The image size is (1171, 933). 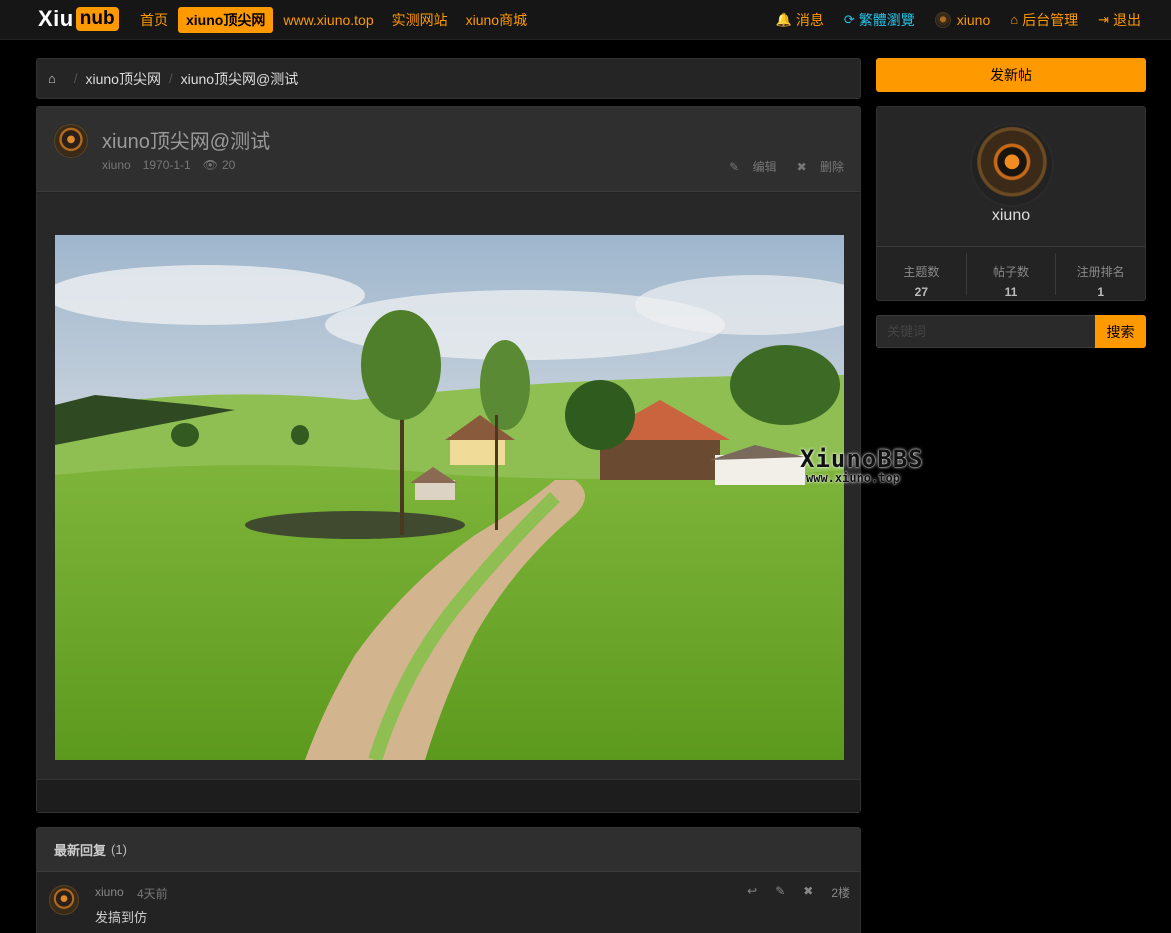 I want to click on user-nav: 🔔 消息 ⟳ 繁體瀏覽 xiuno ⌂ 后台管理 ⇥ 退出, so click(x=954, y=20).